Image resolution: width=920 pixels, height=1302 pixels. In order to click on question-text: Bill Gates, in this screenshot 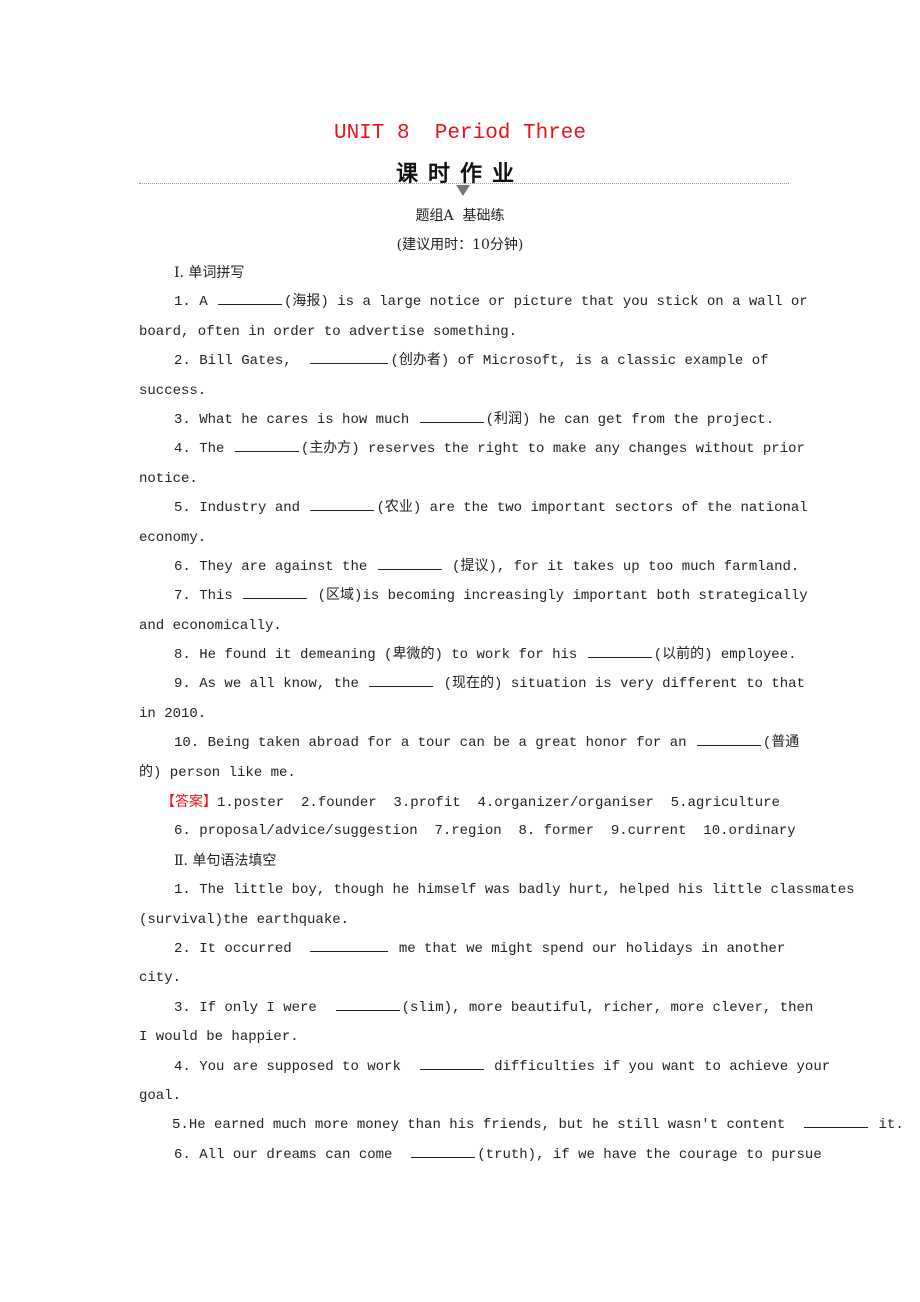, I will do `click(250, 361)`.